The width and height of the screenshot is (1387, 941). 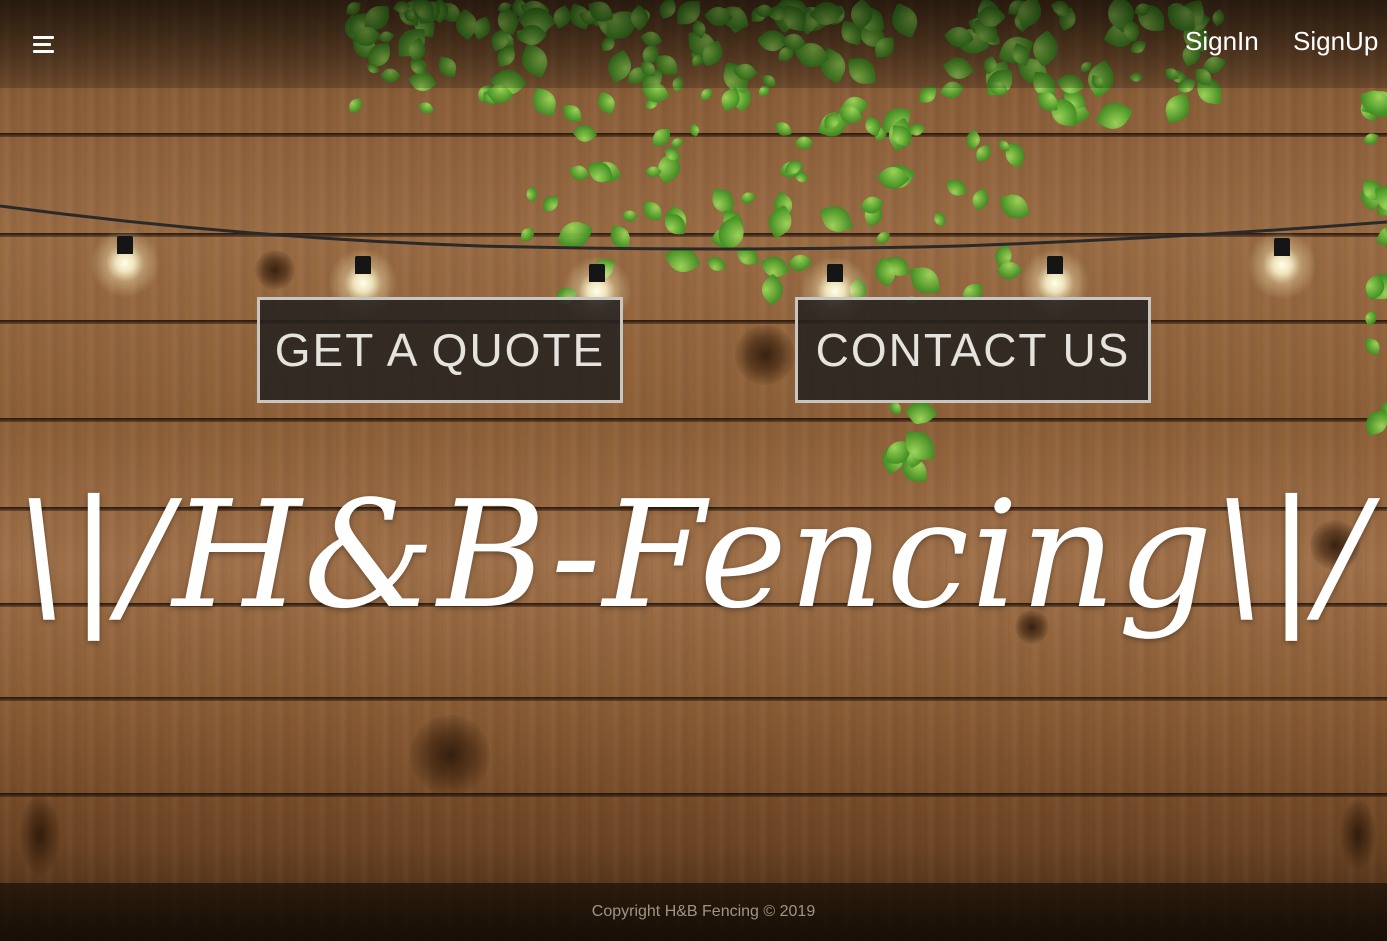 I want to click on get-a-quote-button: GET A QUOTE, so click(x=440, y=350).